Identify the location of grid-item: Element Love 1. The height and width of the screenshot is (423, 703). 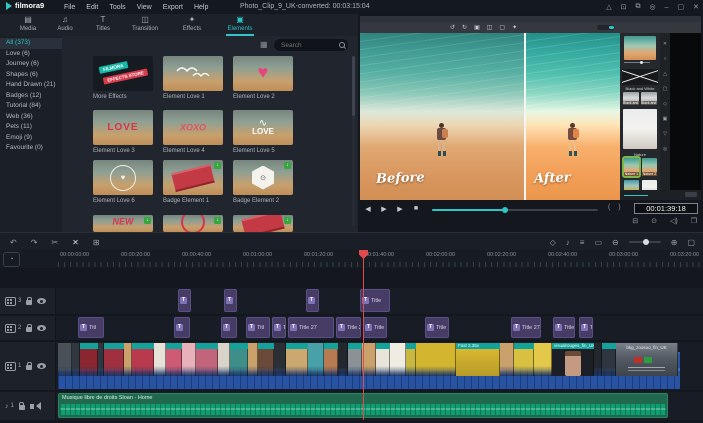
(193, 78).